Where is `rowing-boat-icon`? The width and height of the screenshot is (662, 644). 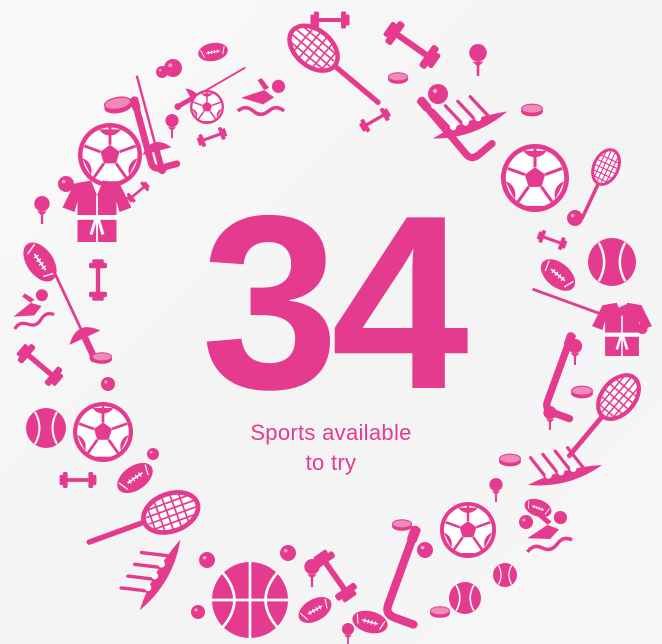 rowing-boat-icon is located at coordinates (151, 570).